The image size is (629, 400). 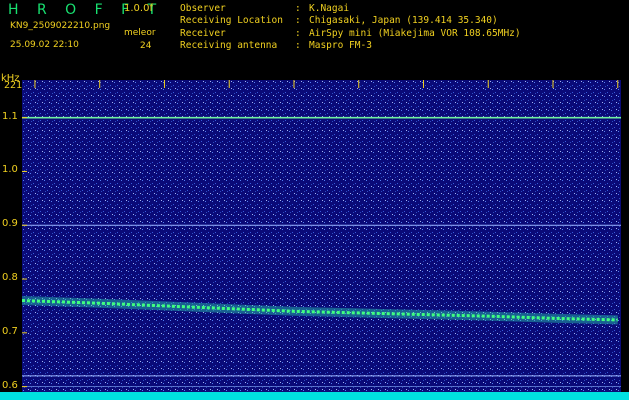 What do you see at coordinates (276, 45) in the screenshot?
I see `info-row: Receiving antenna: Maspro FM-3` at bounding box center [276, 45].